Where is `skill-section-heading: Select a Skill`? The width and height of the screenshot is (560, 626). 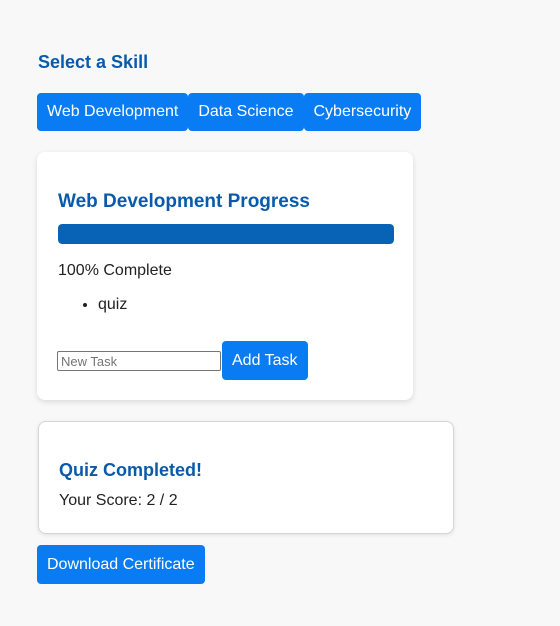
skill-section-heading: Select a Skill is located at coordinates (93, 62).